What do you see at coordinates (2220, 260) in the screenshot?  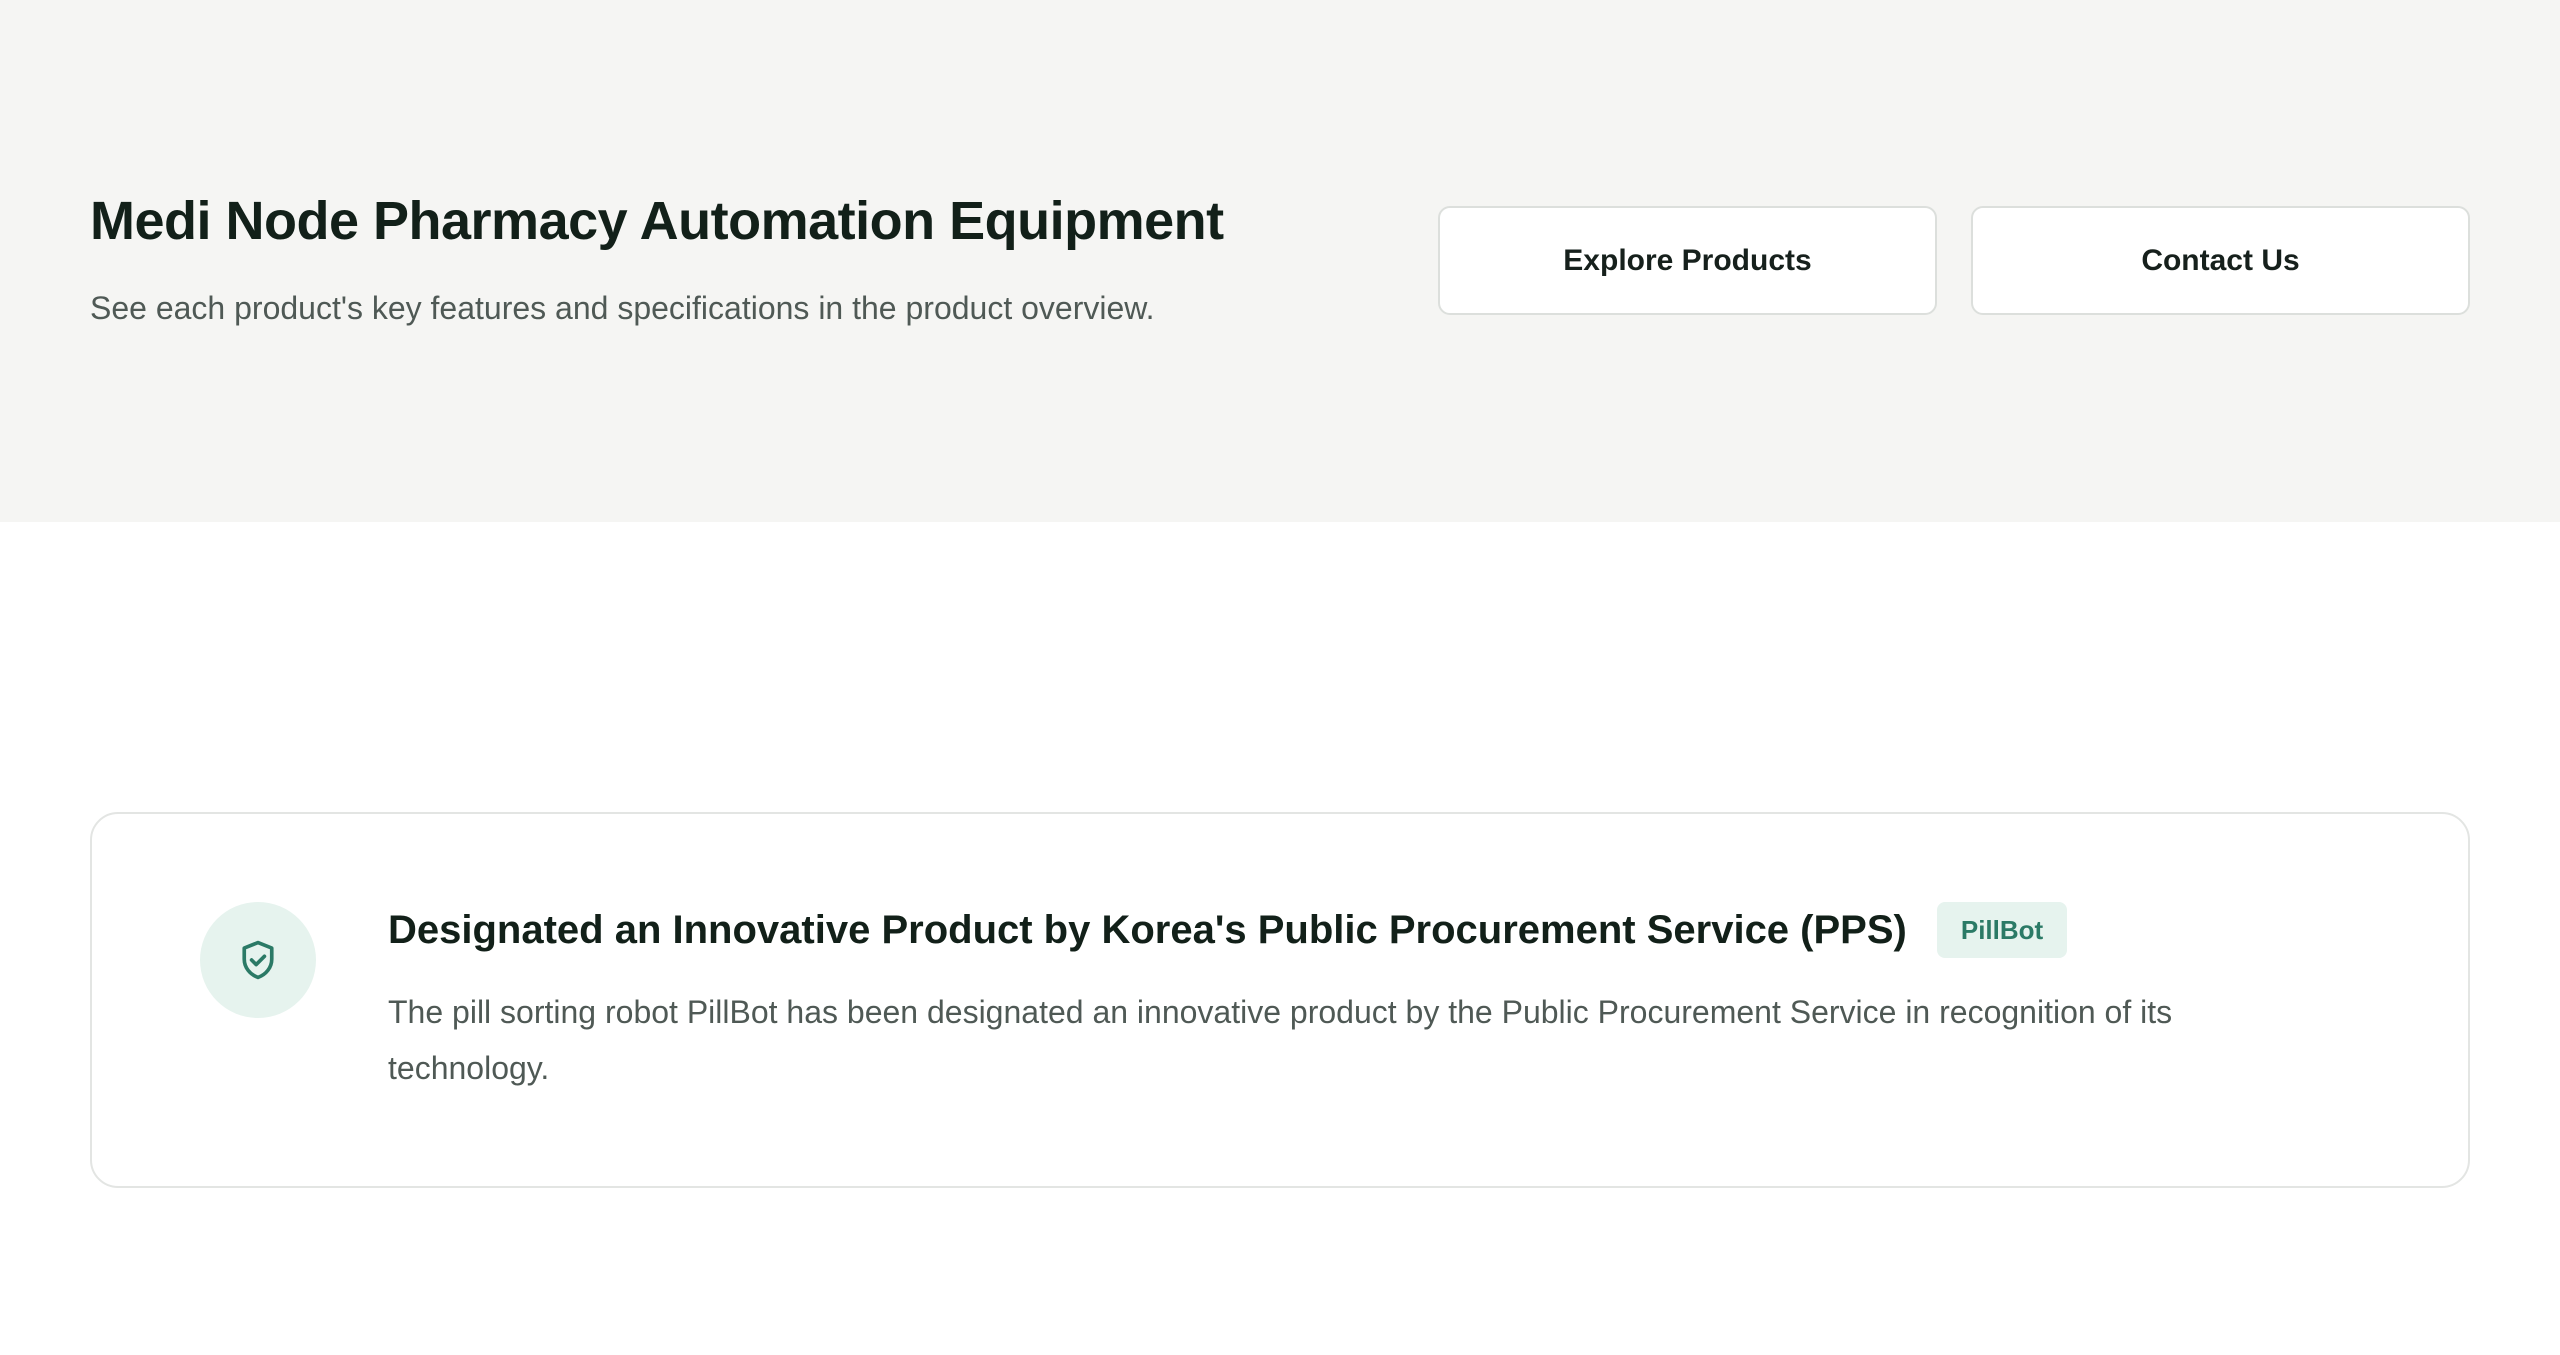 I see `contact-us-button: Contact Us` at bounding box center [2220, 260].